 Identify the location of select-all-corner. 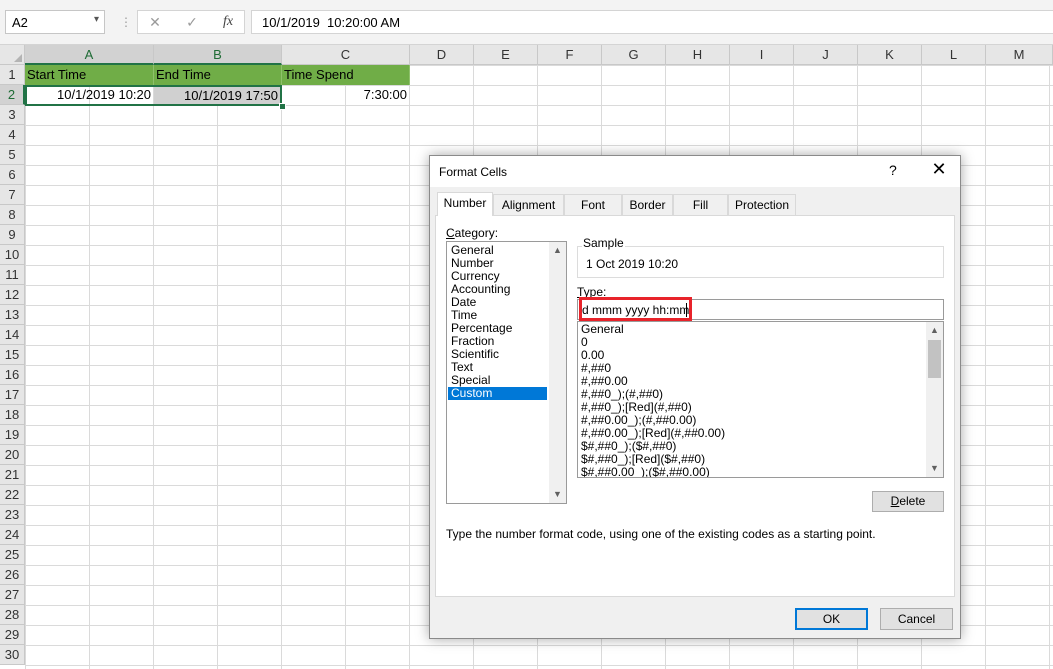
(12, 55).